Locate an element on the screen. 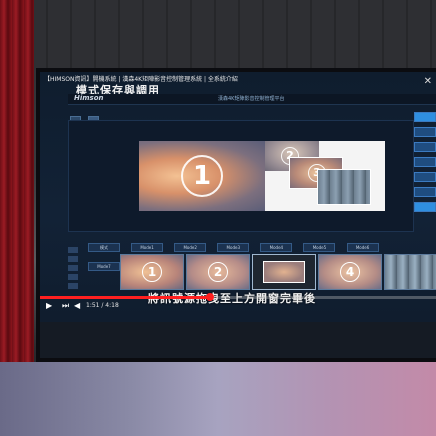 This screenshot has width=436, height=436. source-thumbnail: 4 is located at coordinates (350, 272).